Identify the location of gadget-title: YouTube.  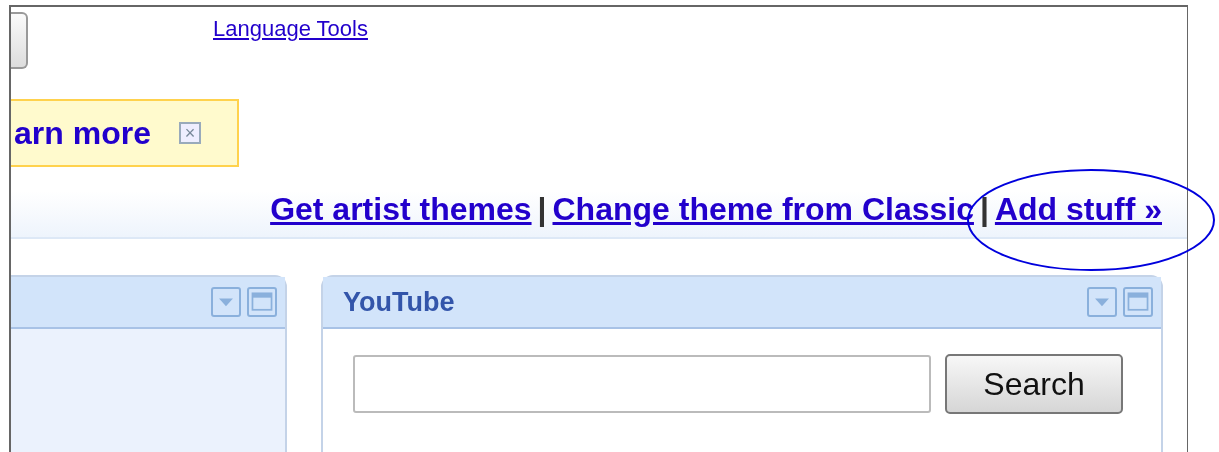
(399, 302).